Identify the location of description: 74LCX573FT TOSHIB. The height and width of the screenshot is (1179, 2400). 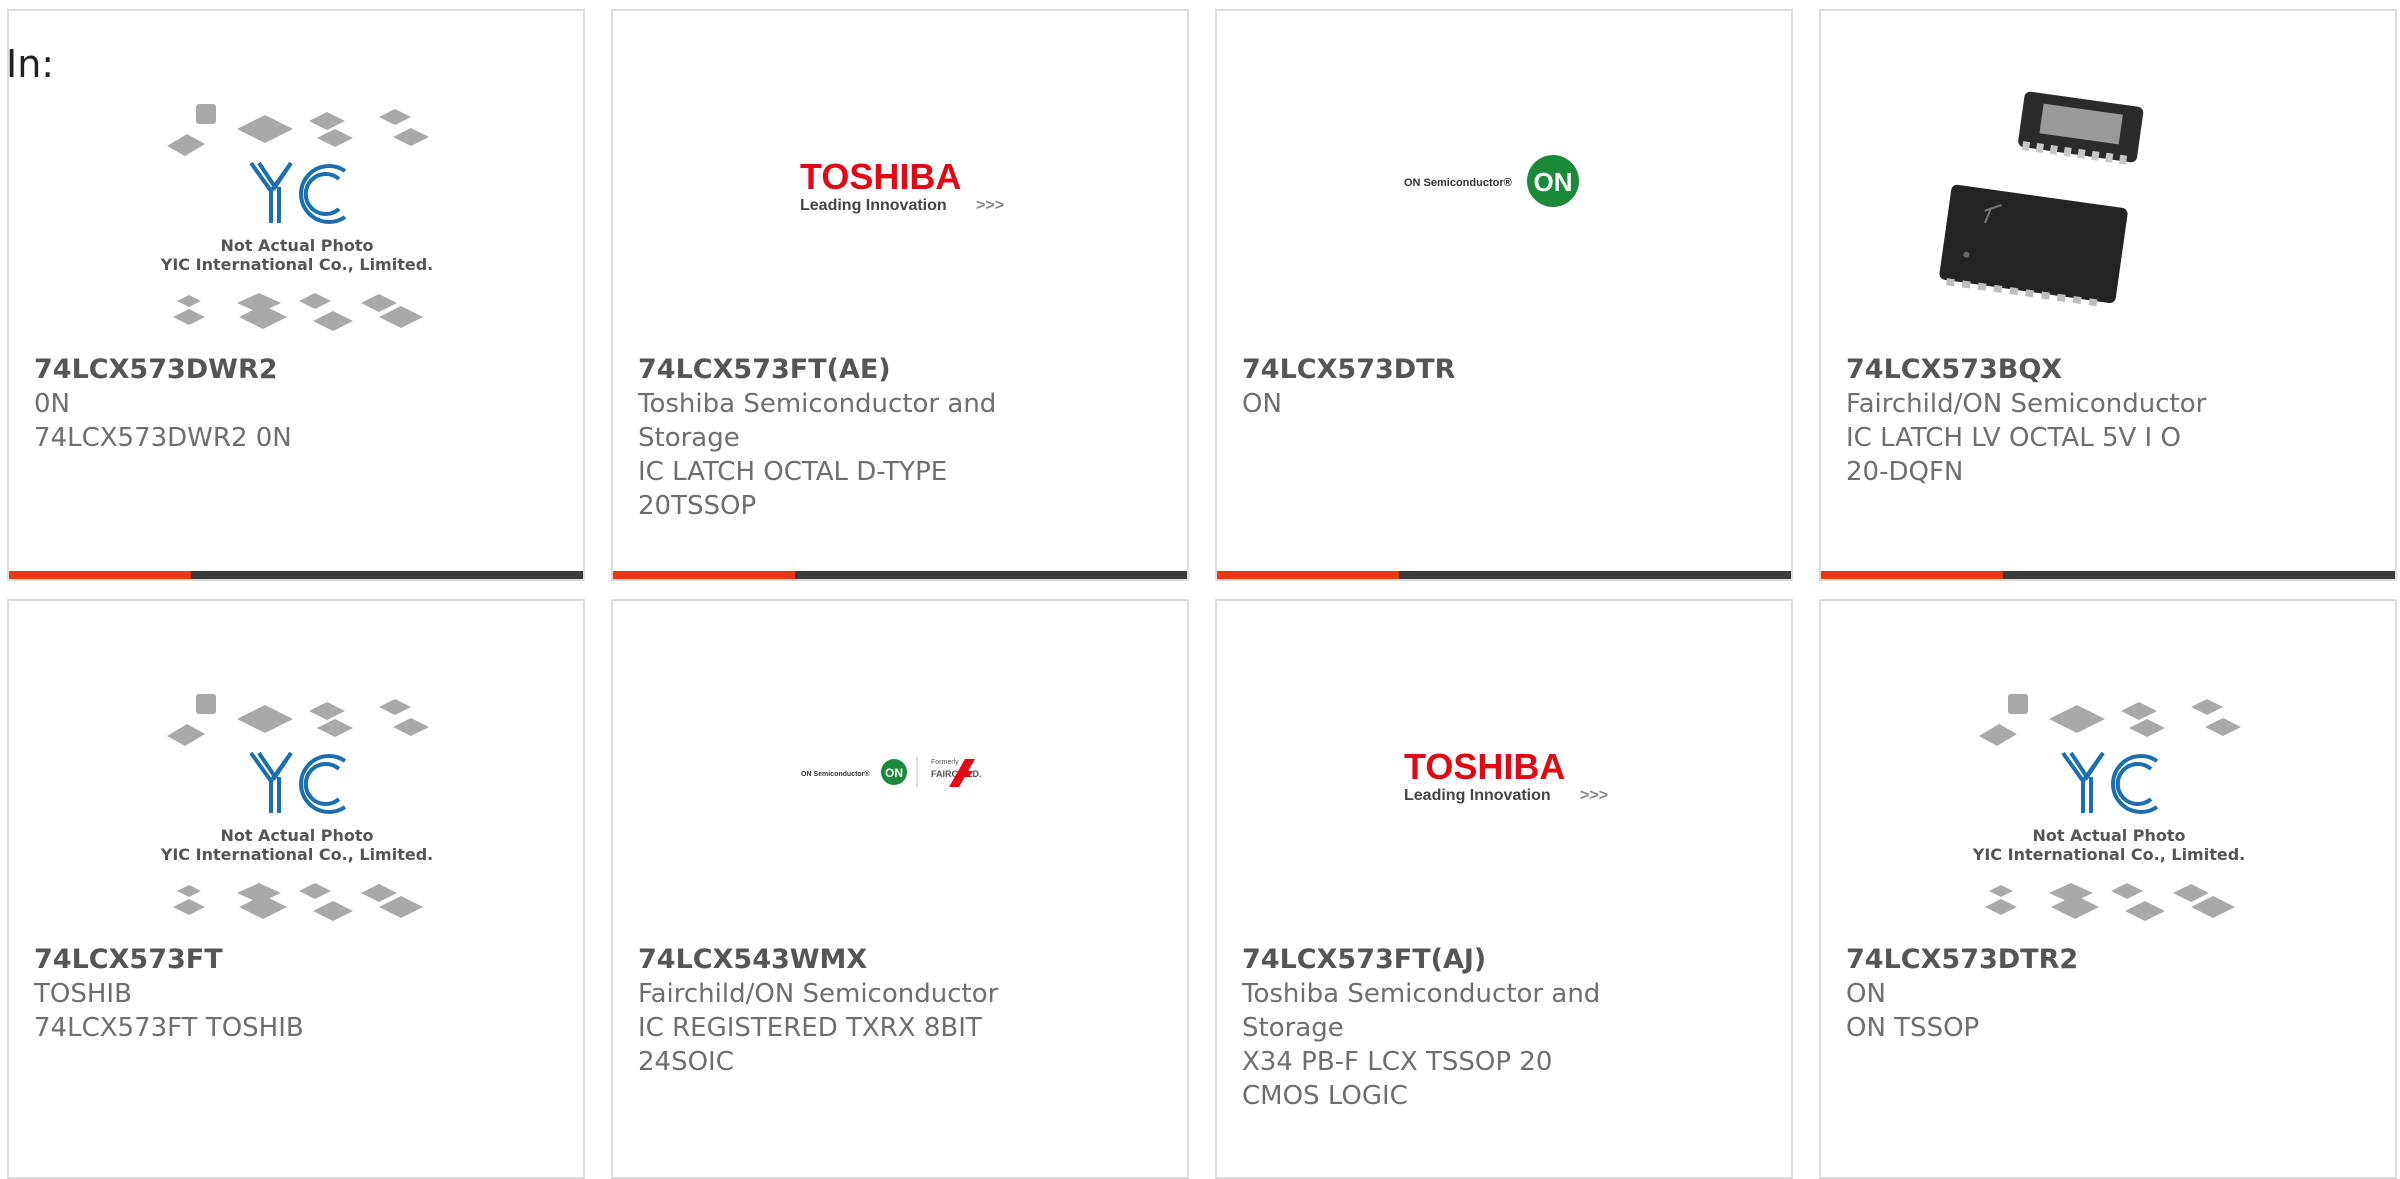
(169, 1028).